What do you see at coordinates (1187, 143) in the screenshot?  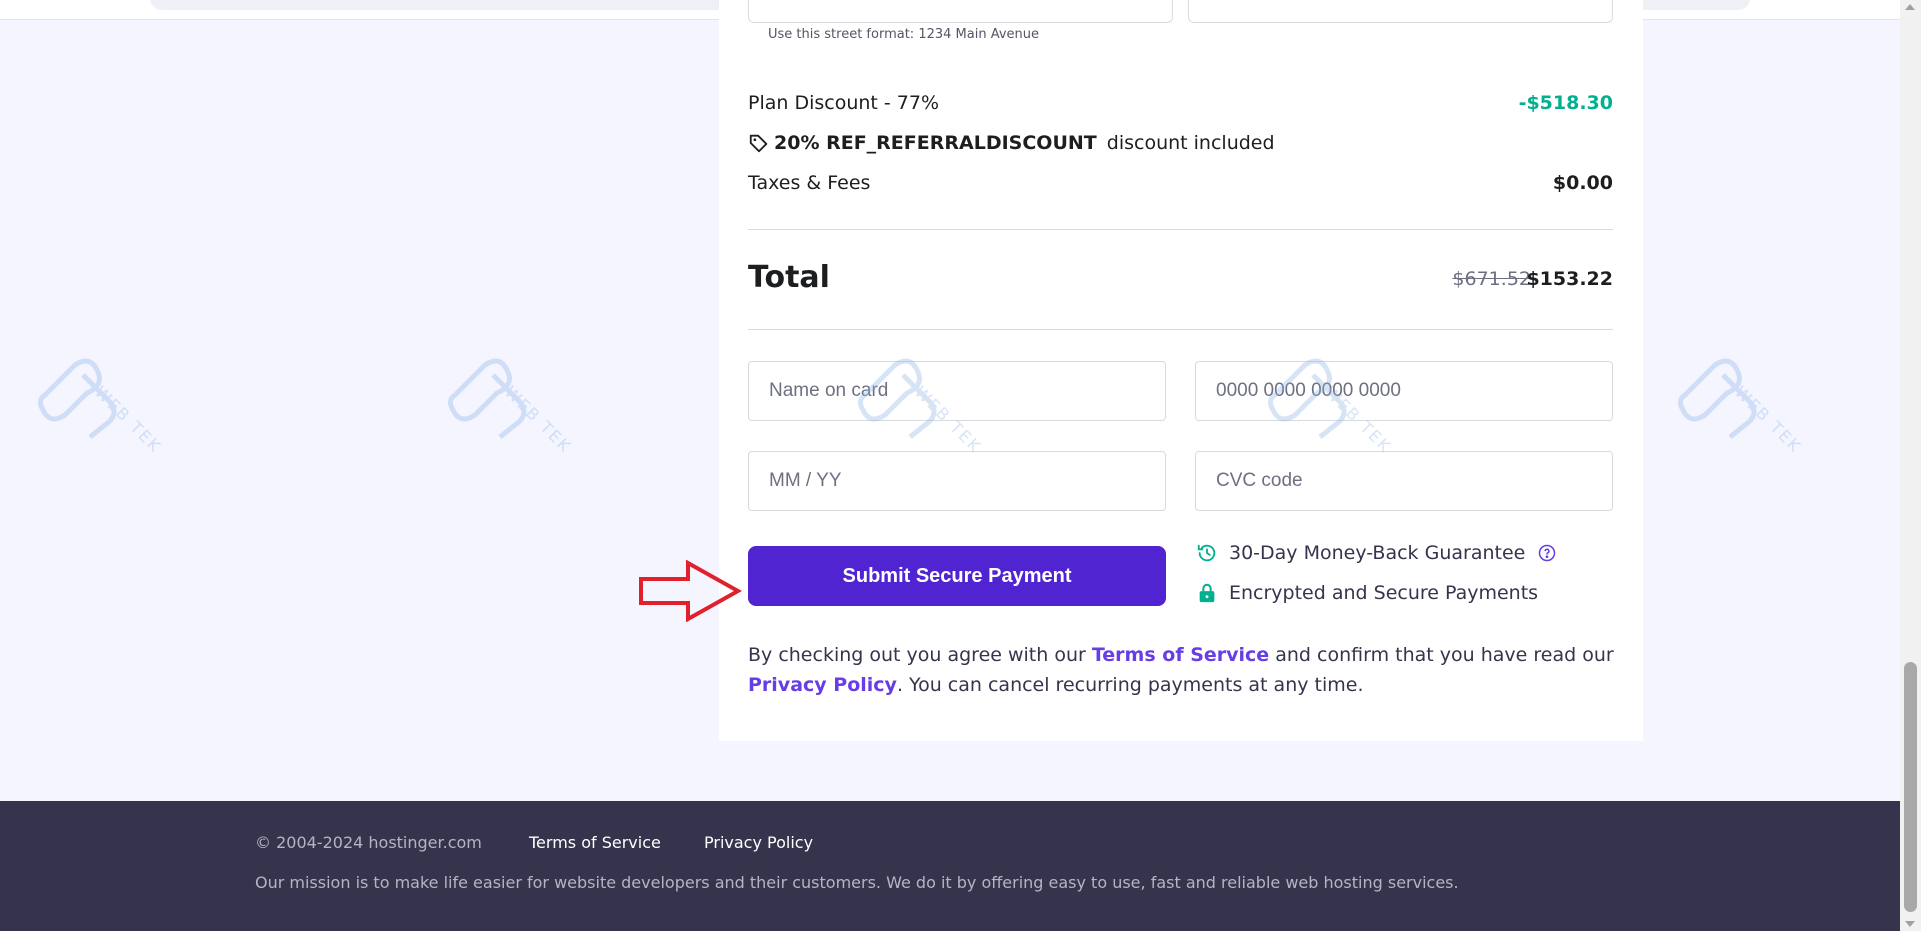 I see `coupon-suffix: discount included` at bounding box center [1187, 143].